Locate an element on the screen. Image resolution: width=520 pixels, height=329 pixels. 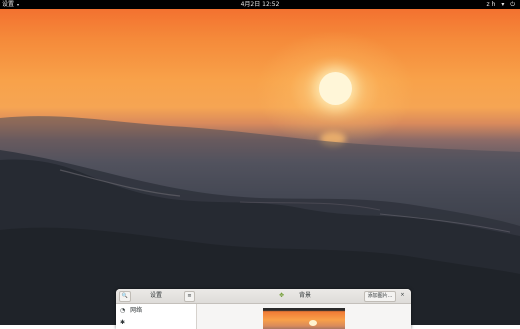
background-preview is located at coordinates (304, 318).